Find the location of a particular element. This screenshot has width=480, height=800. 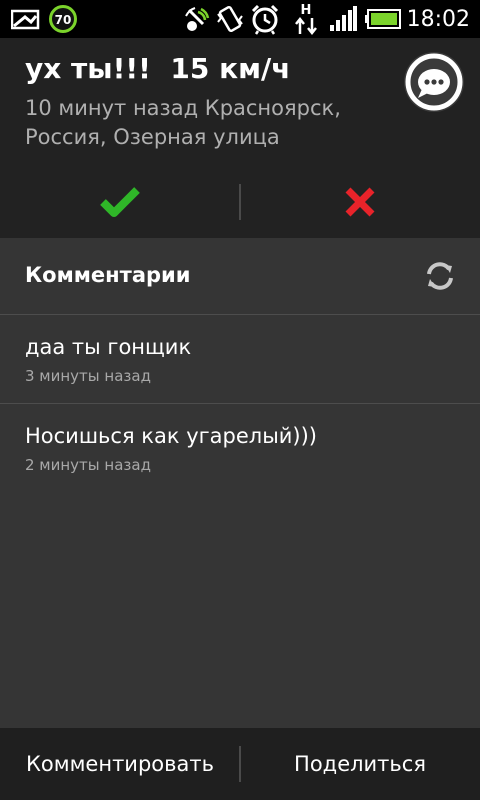

status-time: 18:02 is located at coordinates (438, 19).